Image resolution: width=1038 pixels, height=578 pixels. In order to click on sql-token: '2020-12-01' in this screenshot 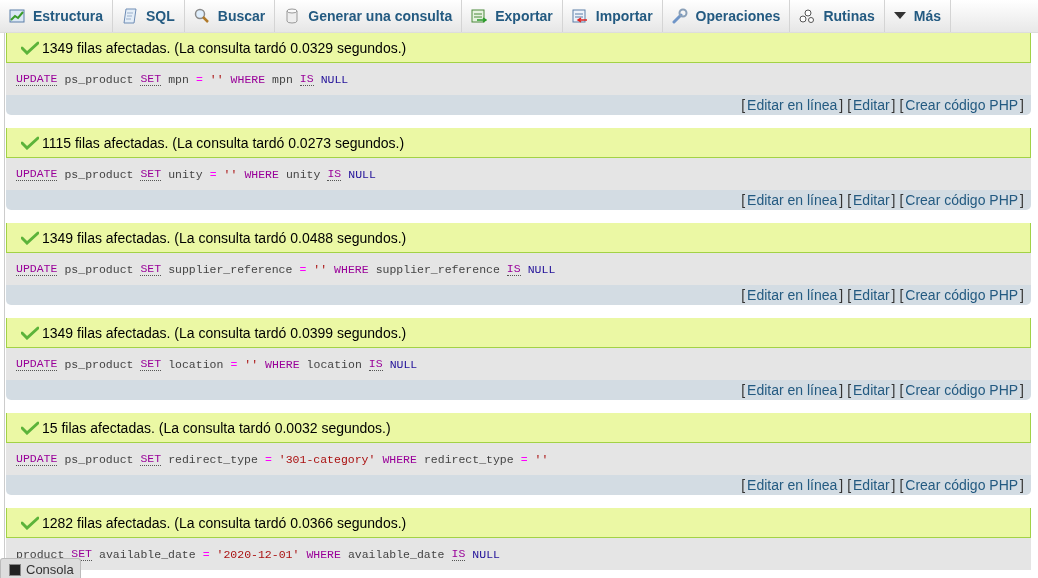, I will do `click(258, 554)`.